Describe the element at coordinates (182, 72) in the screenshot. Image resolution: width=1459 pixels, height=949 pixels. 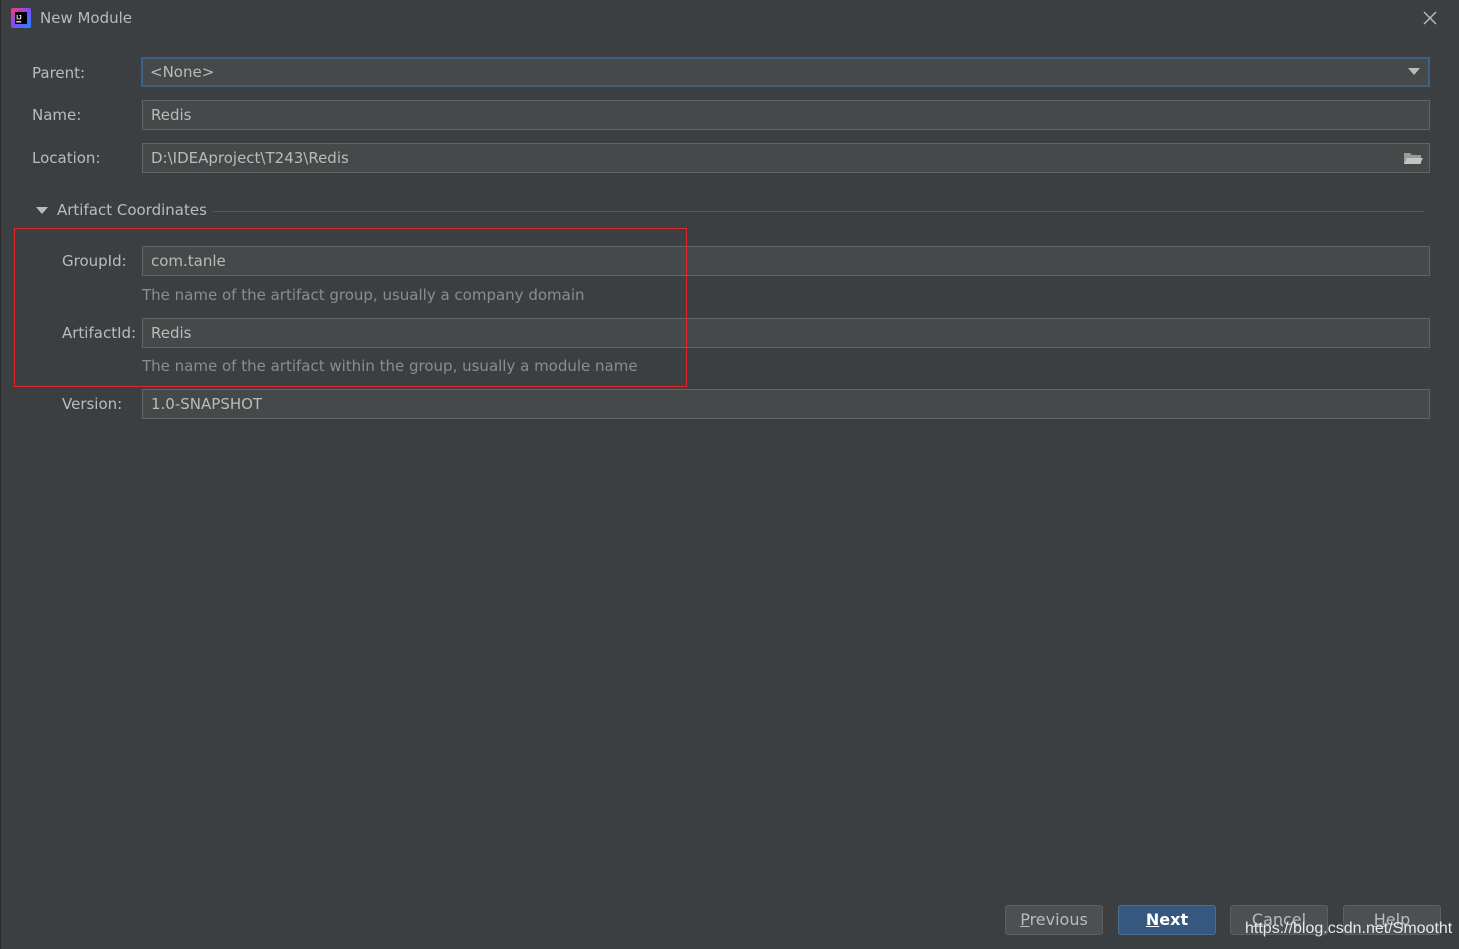
I see `parent-value: <None>` at that location.